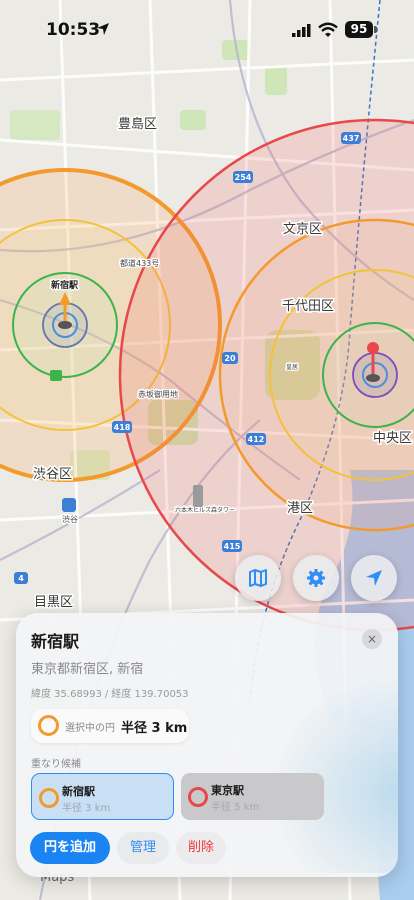  Describe the element at coordinates (73, 30) in the screenshot. I see `status-time: 10:53` at that location.